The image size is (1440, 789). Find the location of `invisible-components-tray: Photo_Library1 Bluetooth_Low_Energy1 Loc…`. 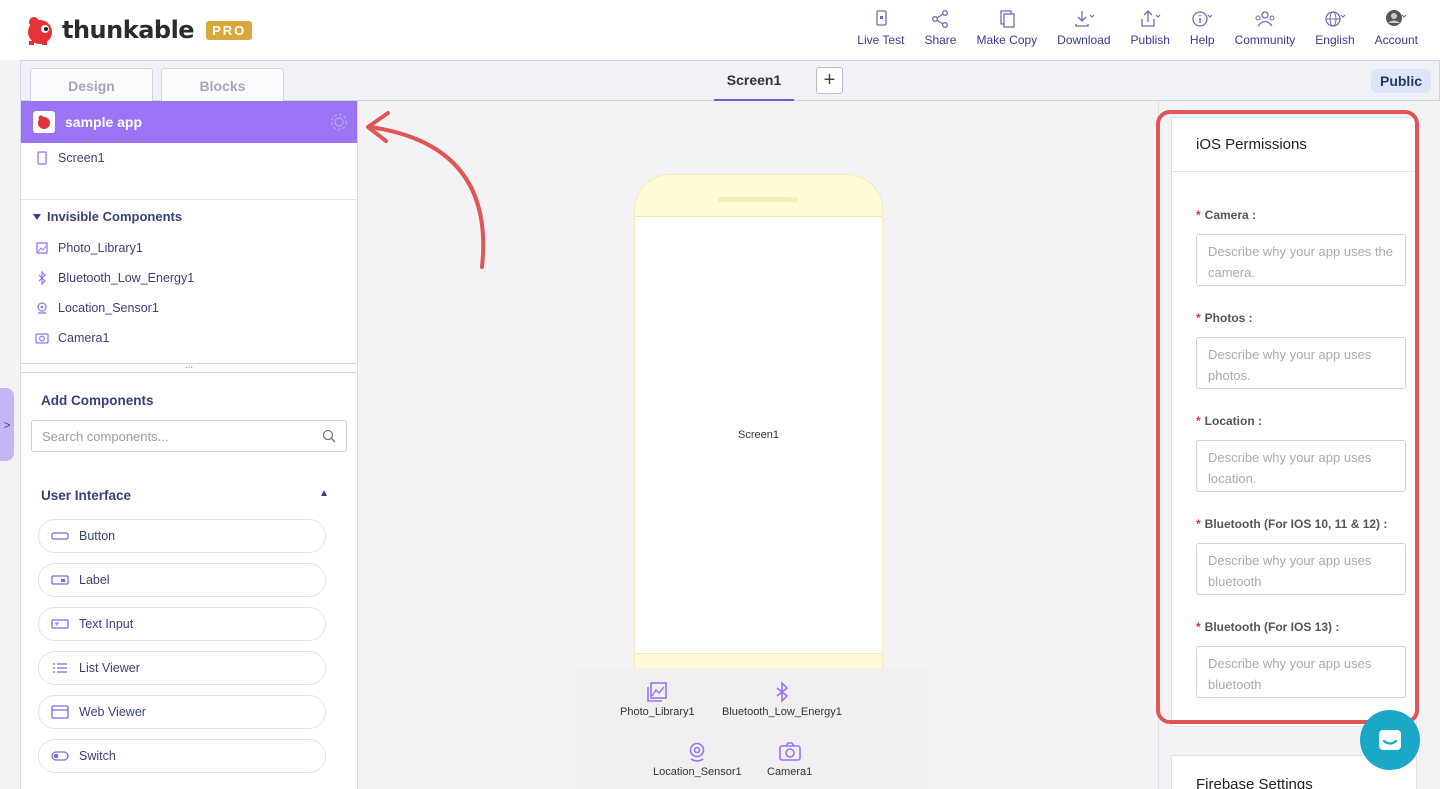

invisible-components-tray: Photo_Library1 Bluetooth_Low_Energy1 Loc… is located at coordinates (753, 728).